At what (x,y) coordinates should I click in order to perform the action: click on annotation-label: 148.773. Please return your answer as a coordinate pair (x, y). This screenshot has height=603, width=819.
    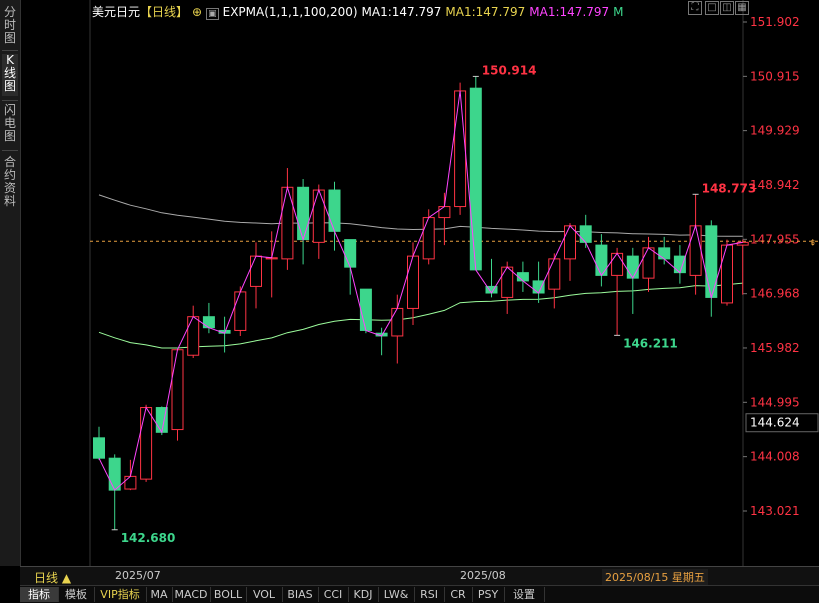
    Looking at the image, I should click on (729, 188).